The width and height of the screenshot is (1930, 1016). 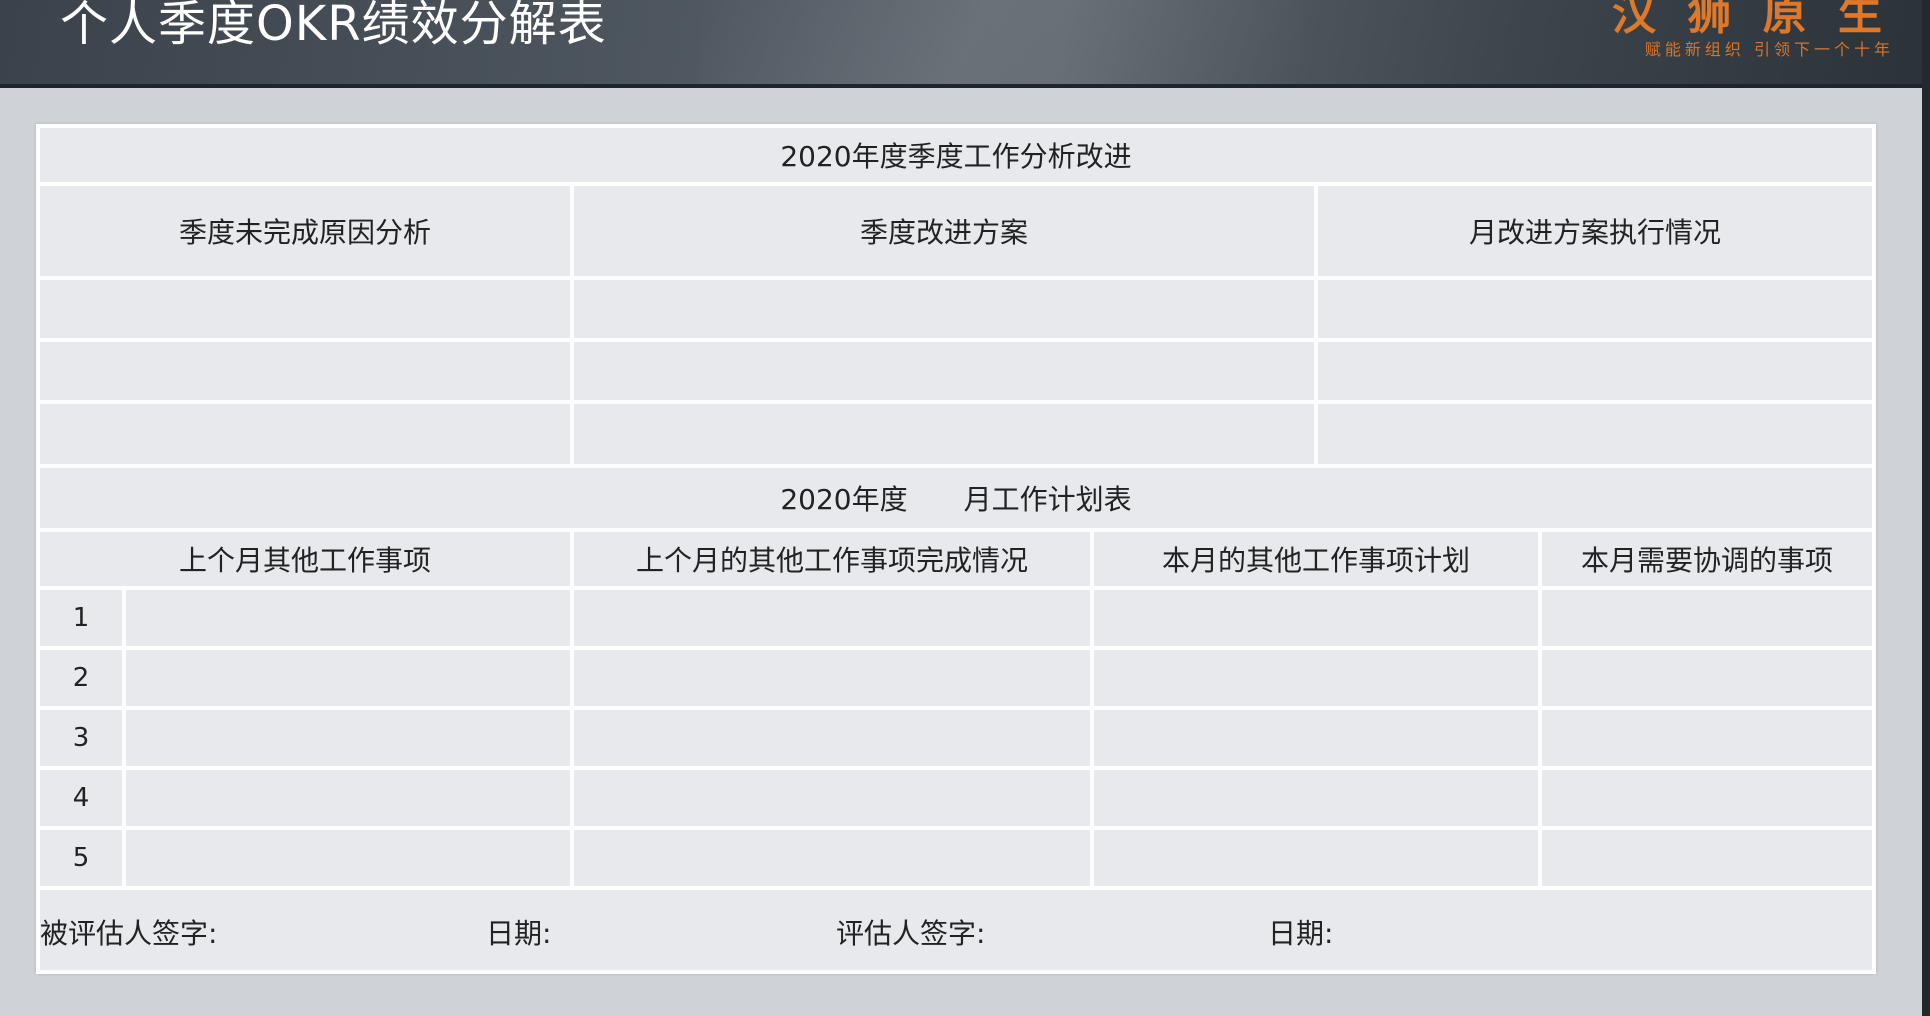 I want to click on header-last-month-items: 上个月其他工作事项, so click(x=305, y=559).